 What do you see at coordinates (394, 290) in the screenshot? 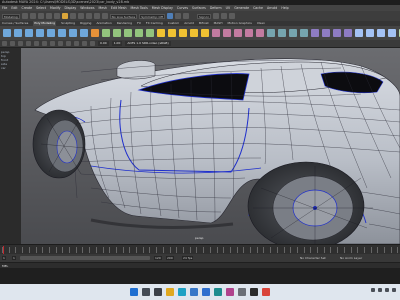
I see `battery-icon` at bounding box center [394, 290].